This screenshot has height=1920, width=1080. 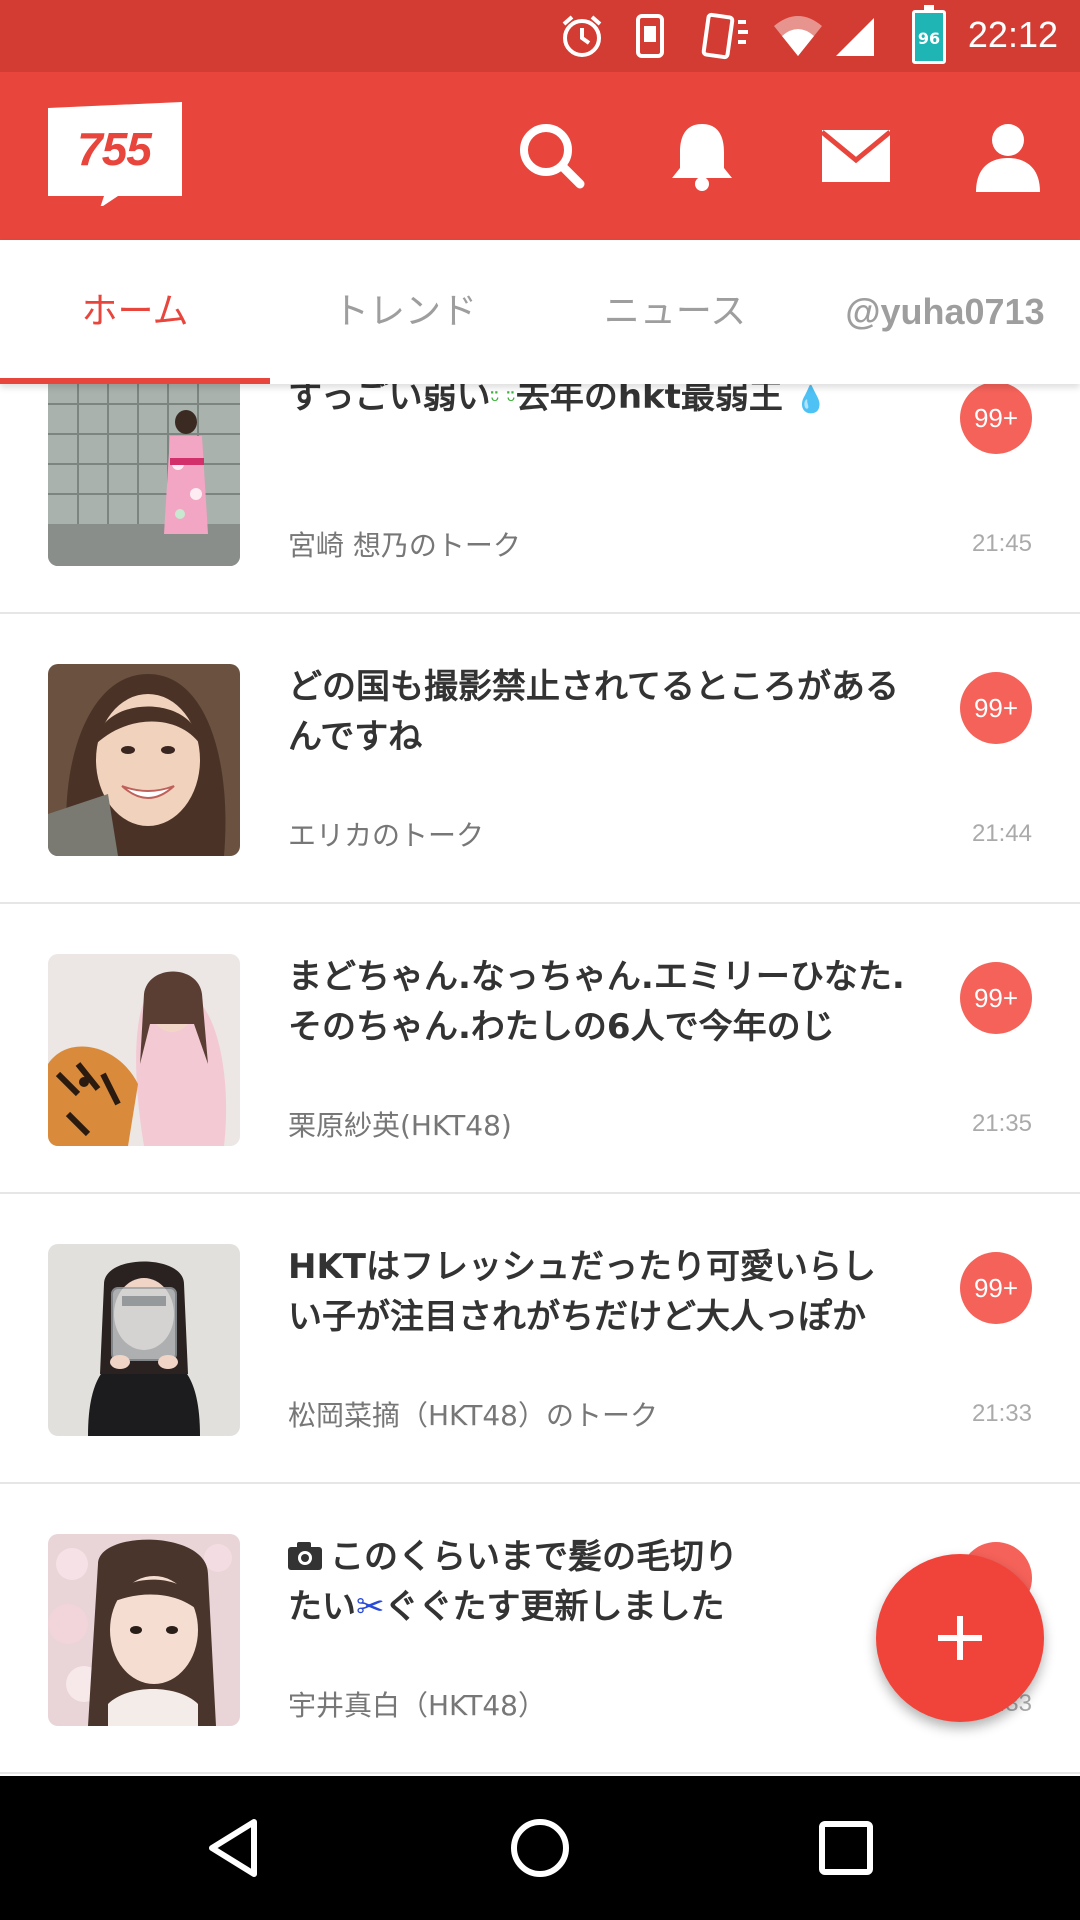 I want to click on item-time: 21:44, so click(x=1001, y=833).